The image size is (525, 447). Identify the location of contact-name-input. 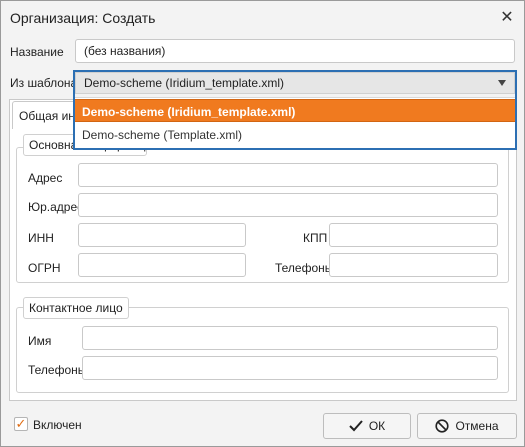
(290, 338).